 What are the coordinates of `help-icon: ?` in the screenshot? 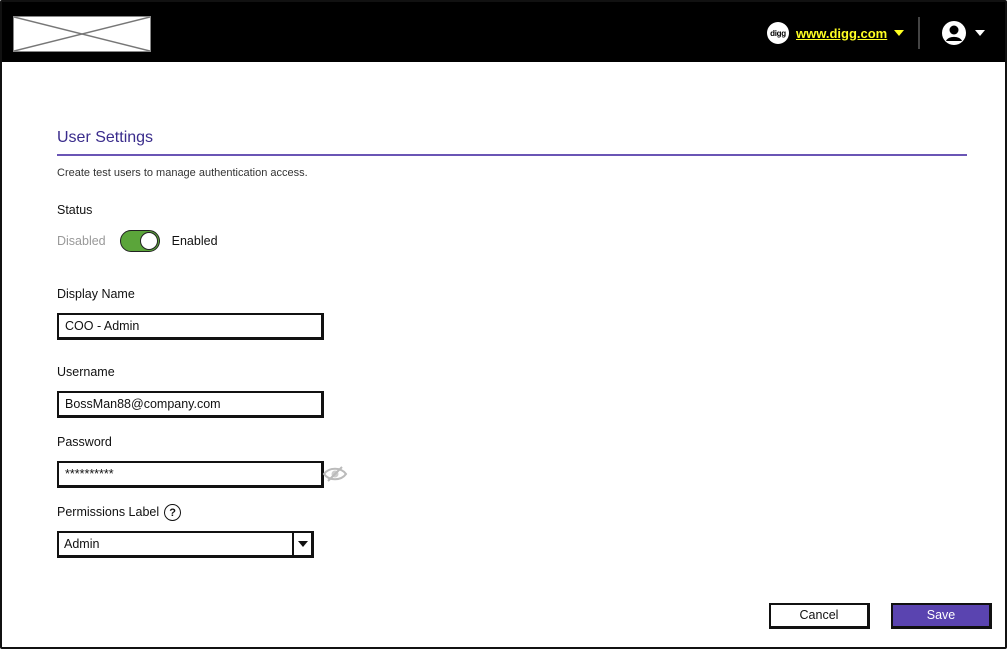 It's located at (173, 512).